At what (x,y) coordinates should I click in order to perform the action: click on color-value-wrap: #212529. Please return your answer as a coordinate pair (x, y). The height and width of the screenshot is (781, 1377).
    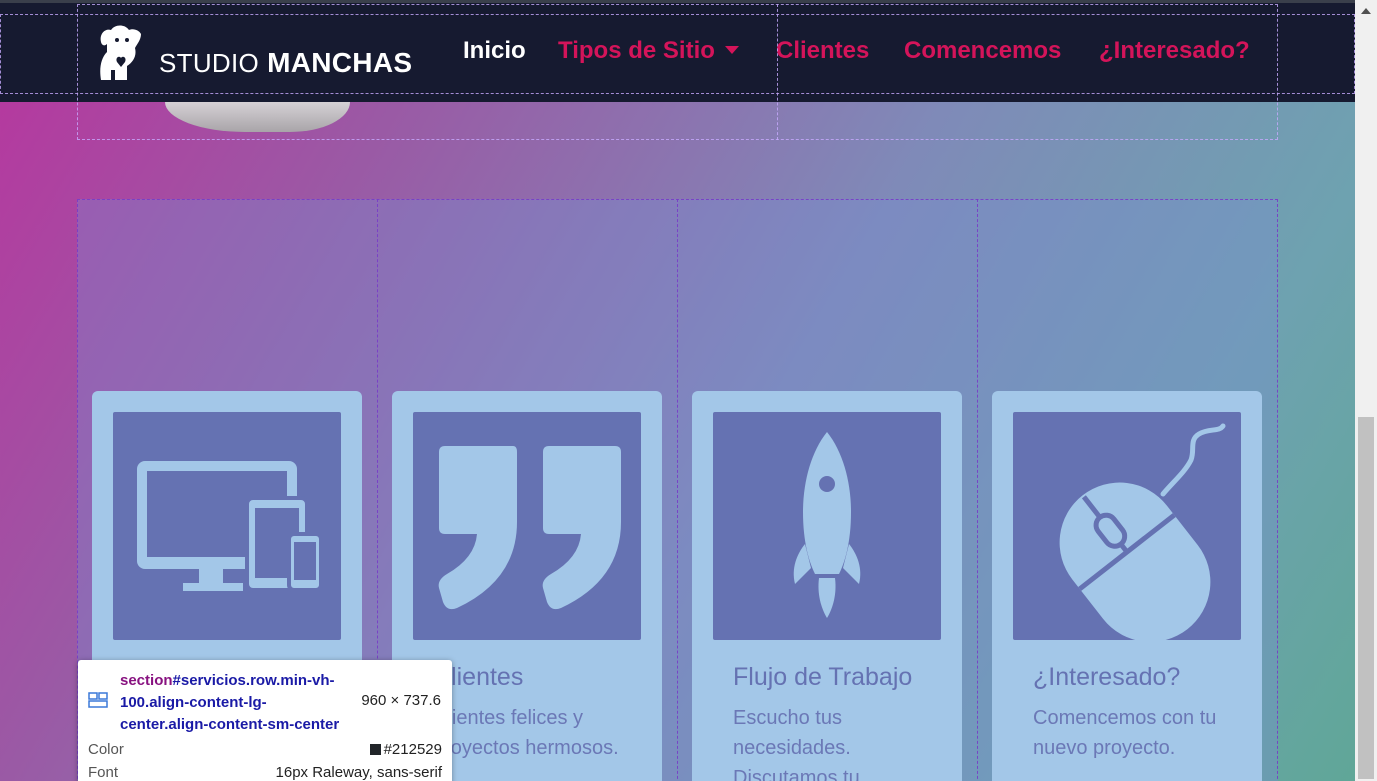
    Looking at the image, I should click on (405, 749).